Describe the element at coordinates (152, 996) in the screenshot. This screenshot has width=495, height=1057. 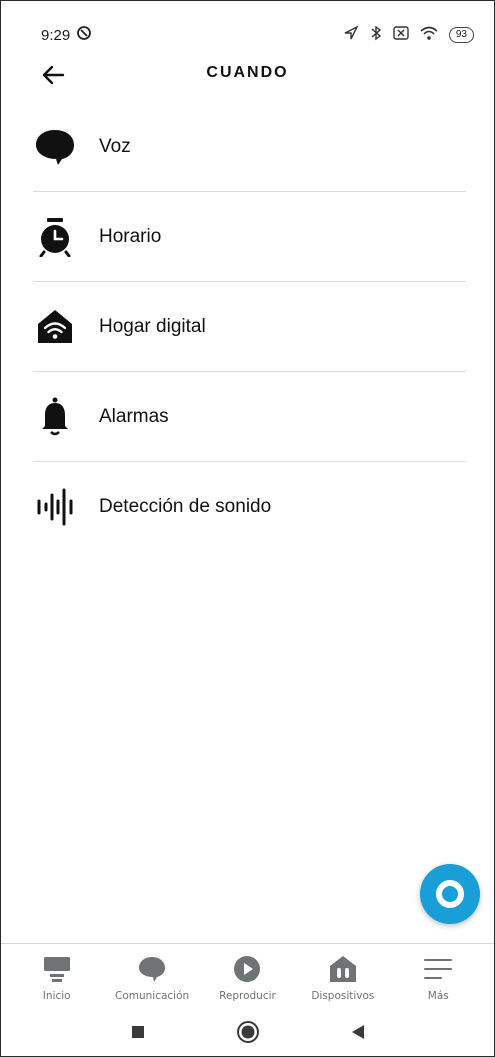
I see `nav-label: Comunicación` at that location.